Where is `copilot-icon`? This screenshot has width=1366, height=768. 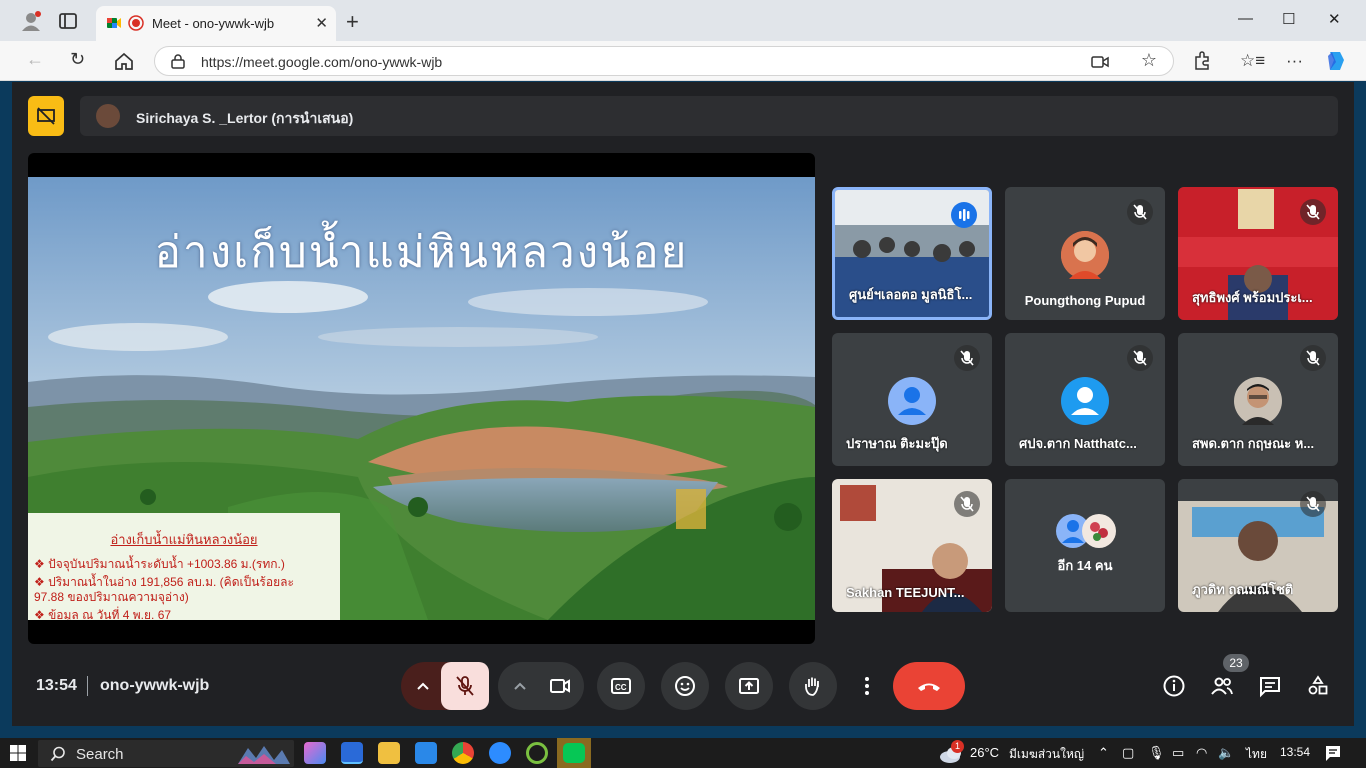
copilot-icon is located at coordinates (1336, 61).